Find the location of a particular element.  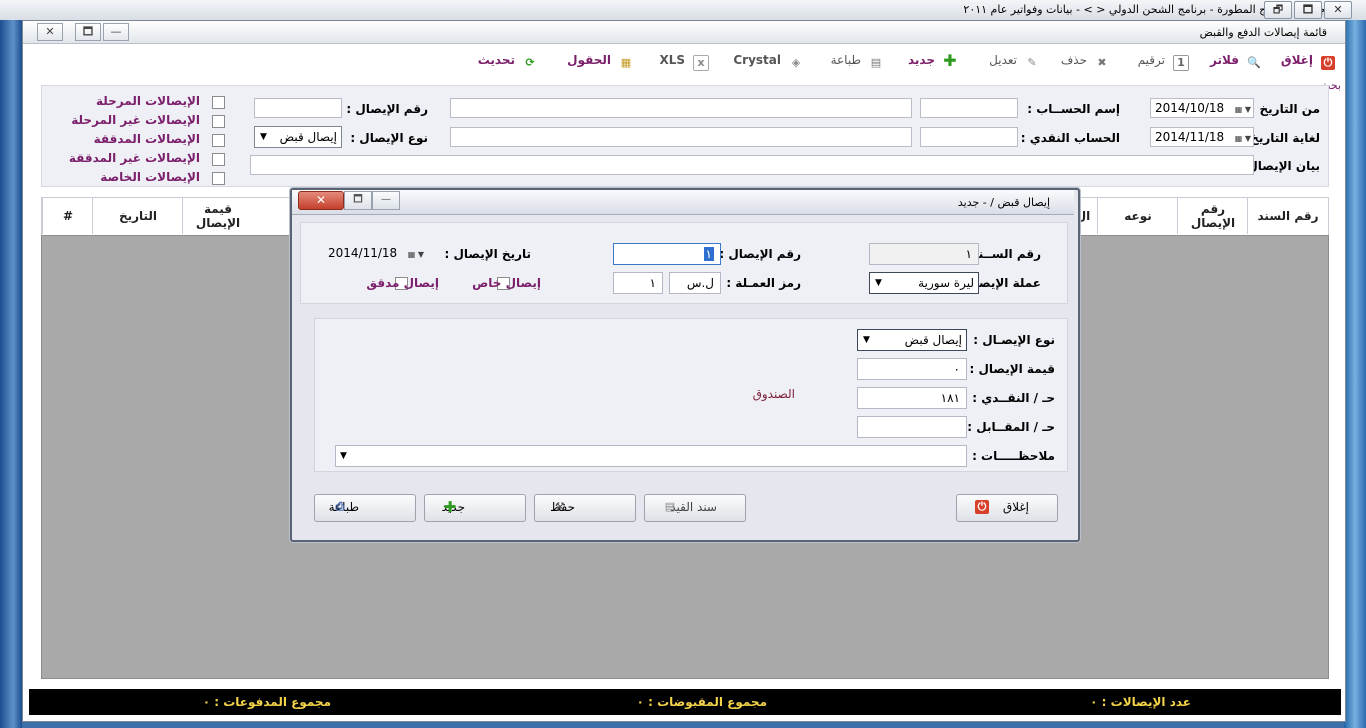

audited-checkbox is located at coordinates (218, 140).